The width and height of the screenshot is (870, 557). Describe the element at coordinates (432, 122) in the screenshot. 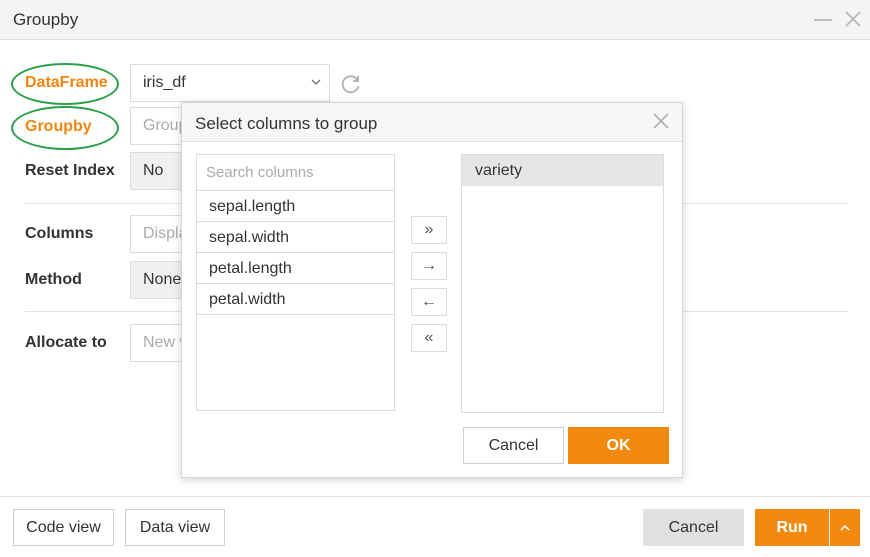

I see `dialog-header: Select columns to group` at that location.